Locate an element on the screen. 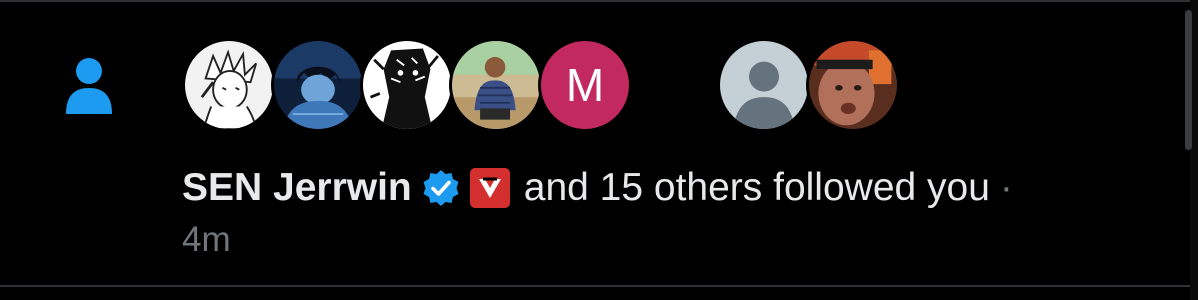  verified-badge-icon is located at coordinates (441, 188).